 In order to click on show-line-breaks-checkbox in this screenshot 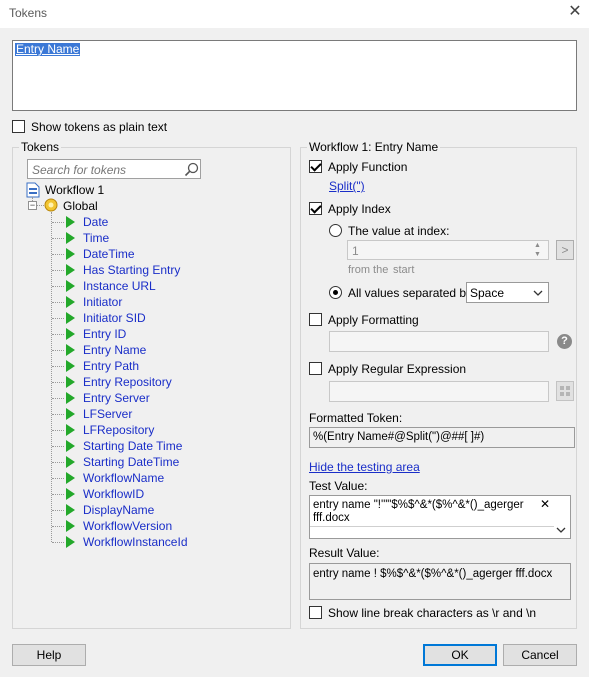, I will do `click(315, 612)`.